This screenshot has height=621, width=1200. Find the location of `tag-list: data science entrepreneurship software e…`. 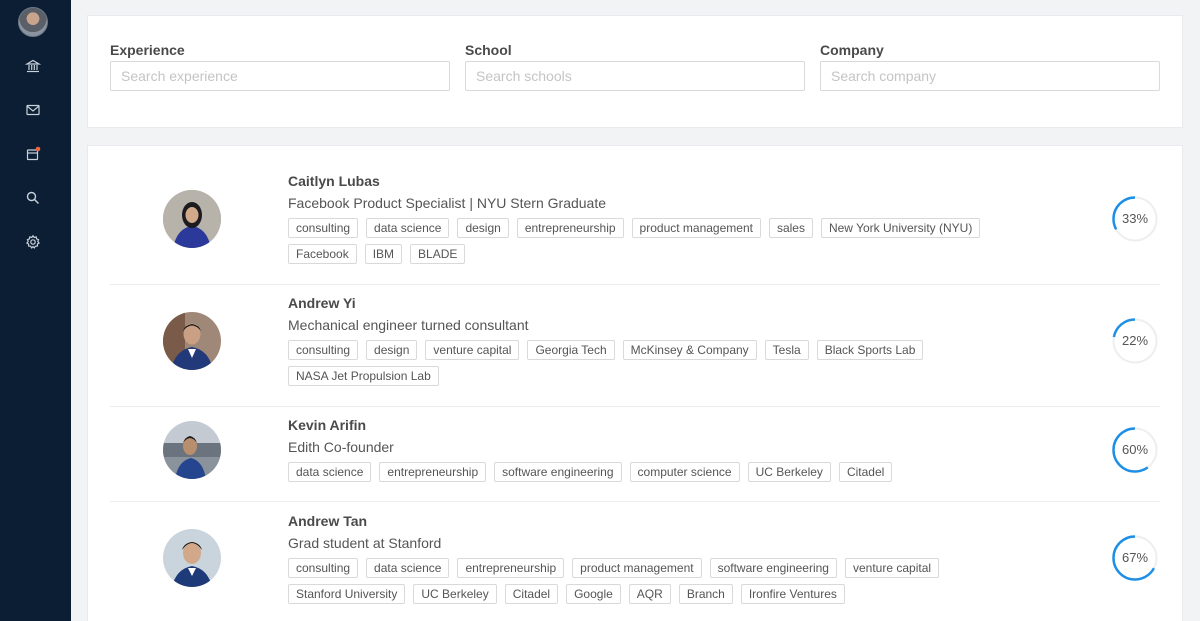

tag-list: data science entrepreneurship software e… is located at coordinates (648, 472).